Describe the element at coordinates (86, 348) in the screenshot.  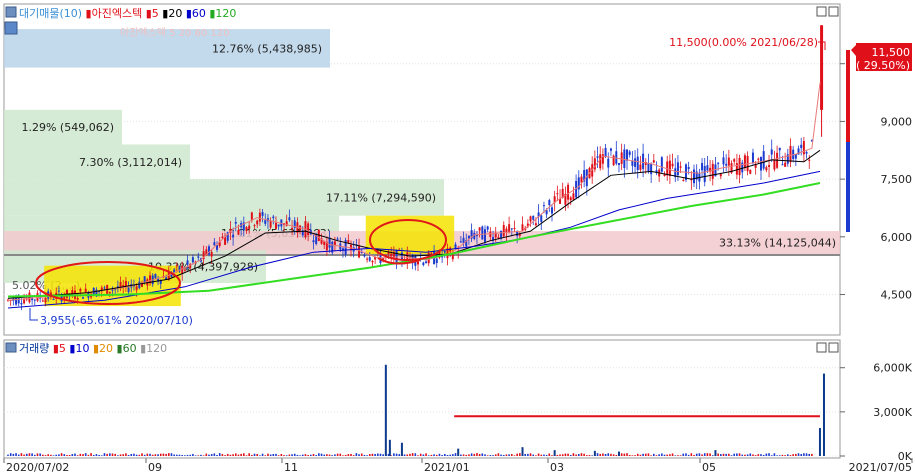
I see `volume-legend: 거래량 ▮5 ▮10 ▮20 ▮60 ▮120` at that location.